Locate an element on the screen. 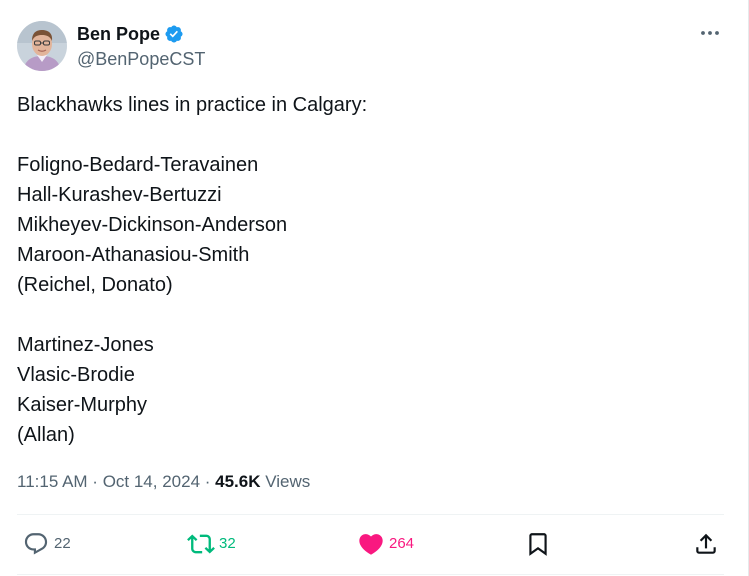 The height and width of the screenshot is (576, 749). author-handle: @BenPopeCST is located at coordinates (141, 59).